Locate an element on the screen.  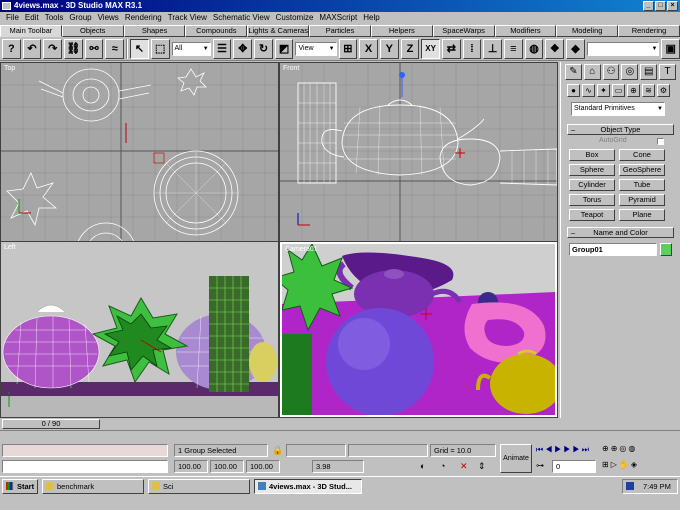
pivot-center-icon: ⊞ is located at coordinates (348, 48).